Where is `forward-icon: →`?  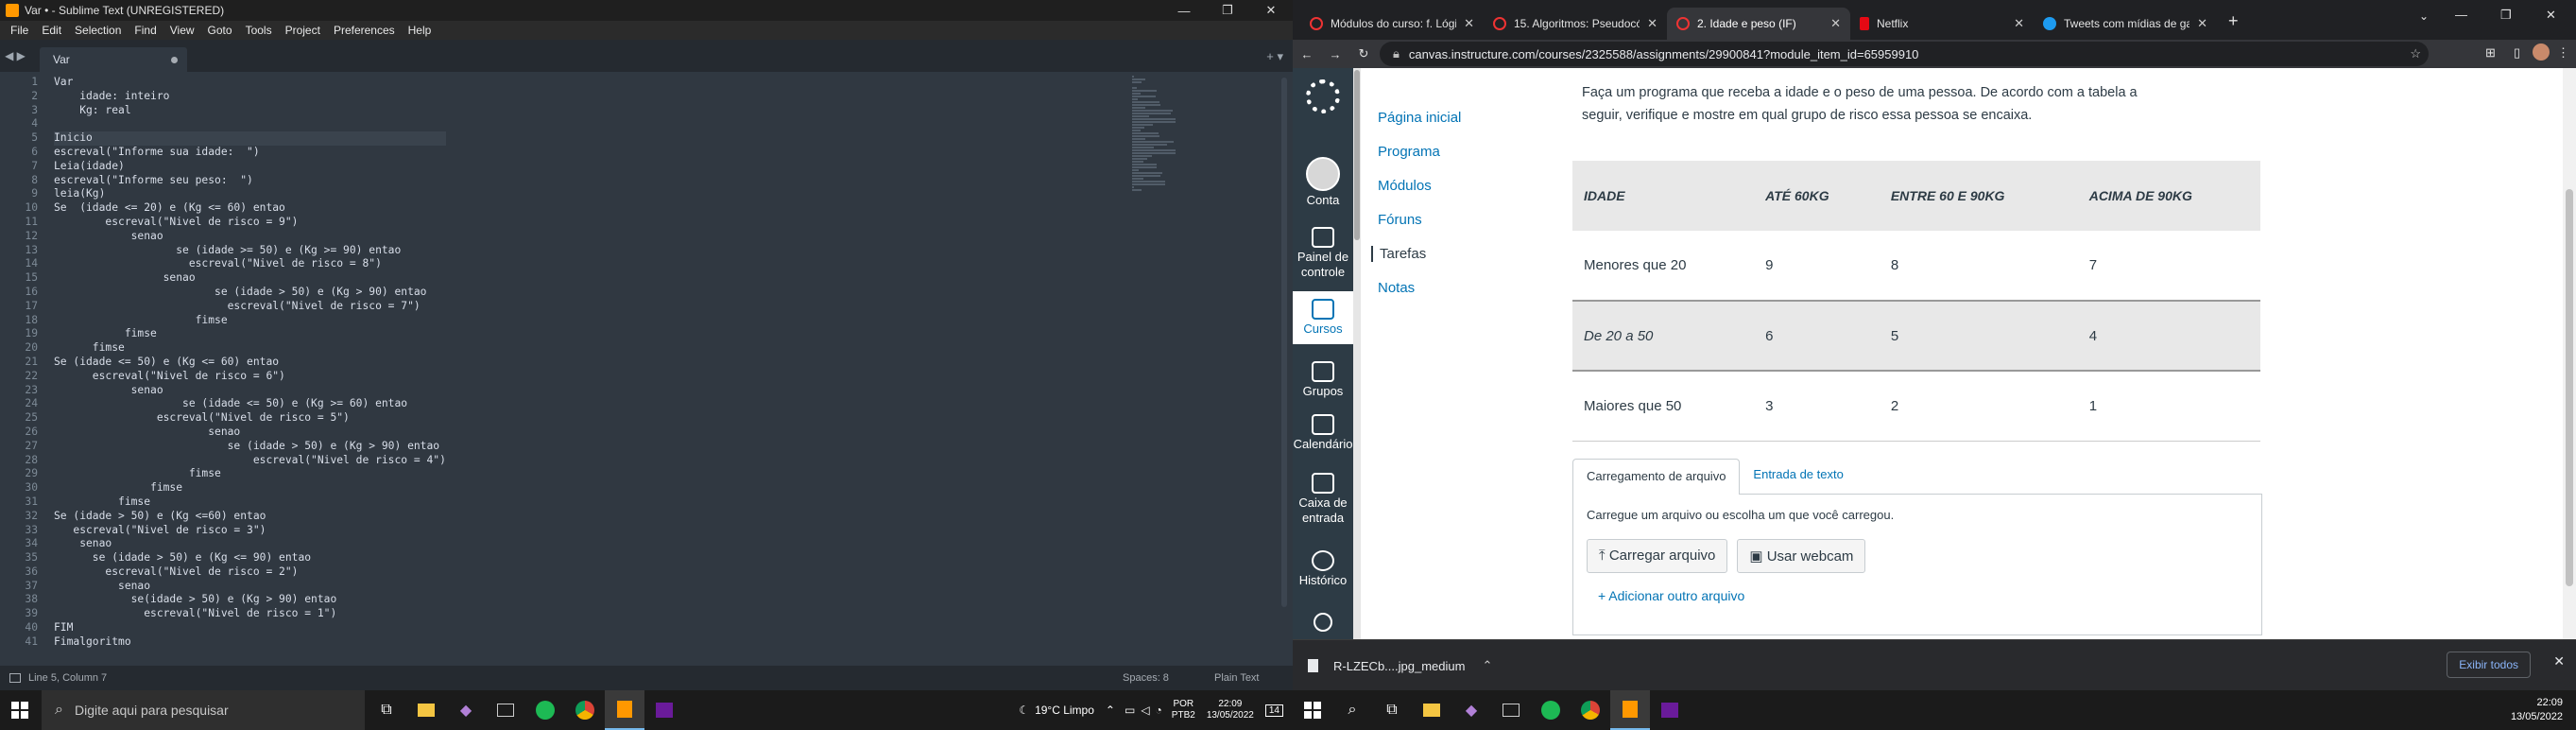 forward-icon: → is located at coordinates (1335, 54).